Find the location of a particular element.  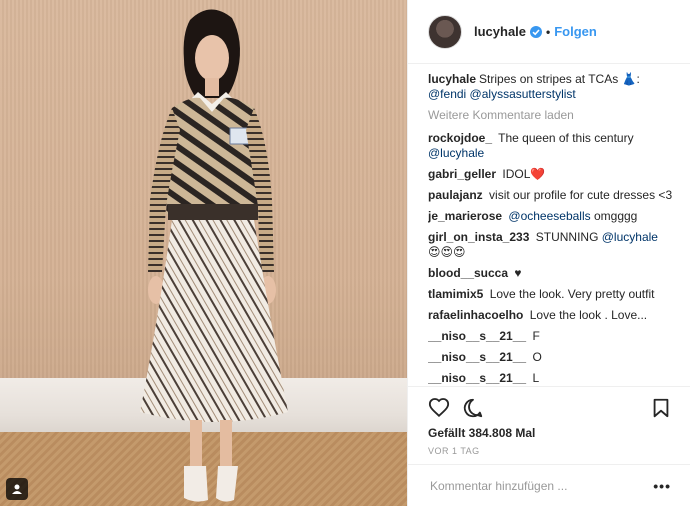

list-item: girl_on_insta_233 STUNNING @lucyhale 😍😍😍 is located at coordinates (553, 245).